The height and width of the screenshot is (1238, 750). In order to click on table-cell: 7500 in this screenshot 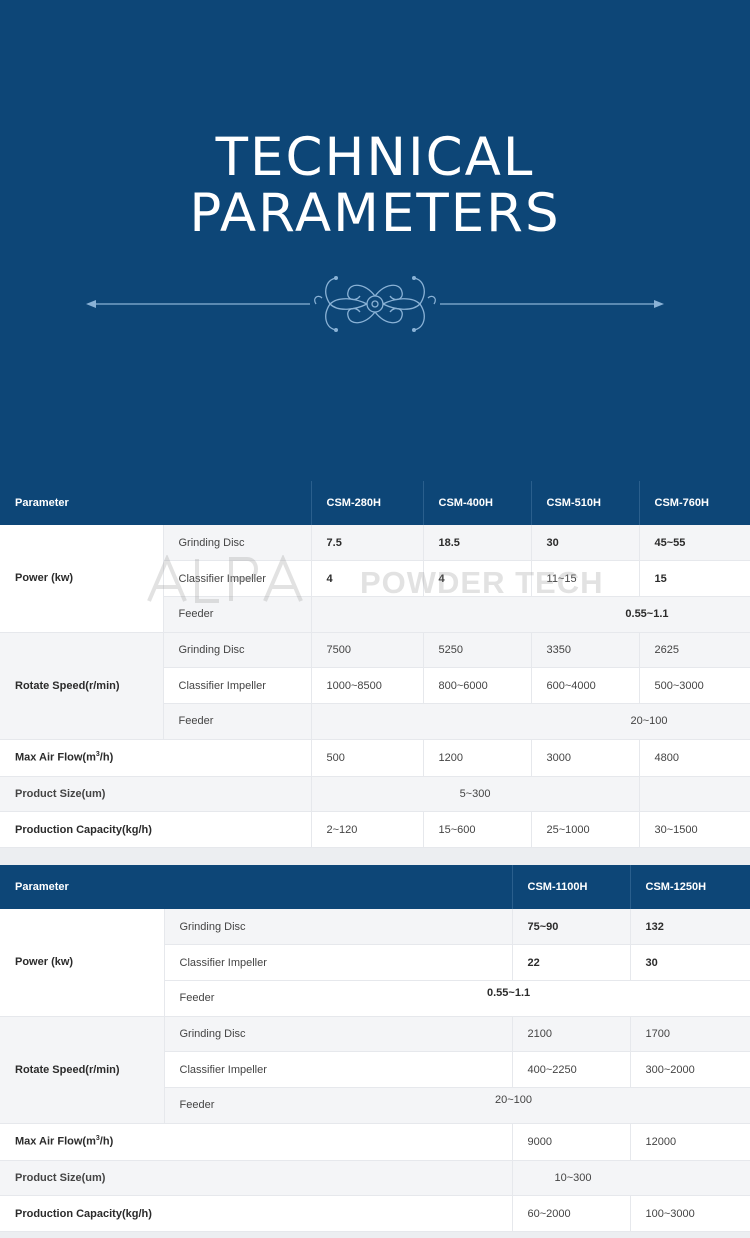, I will do `click(367, 650)`.